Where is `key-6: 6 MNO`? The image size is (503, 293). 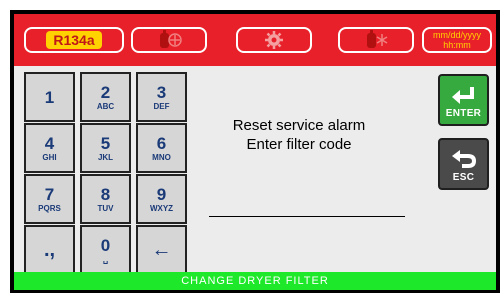 key-6: 6 MNO is located at coordinates (161, 148).